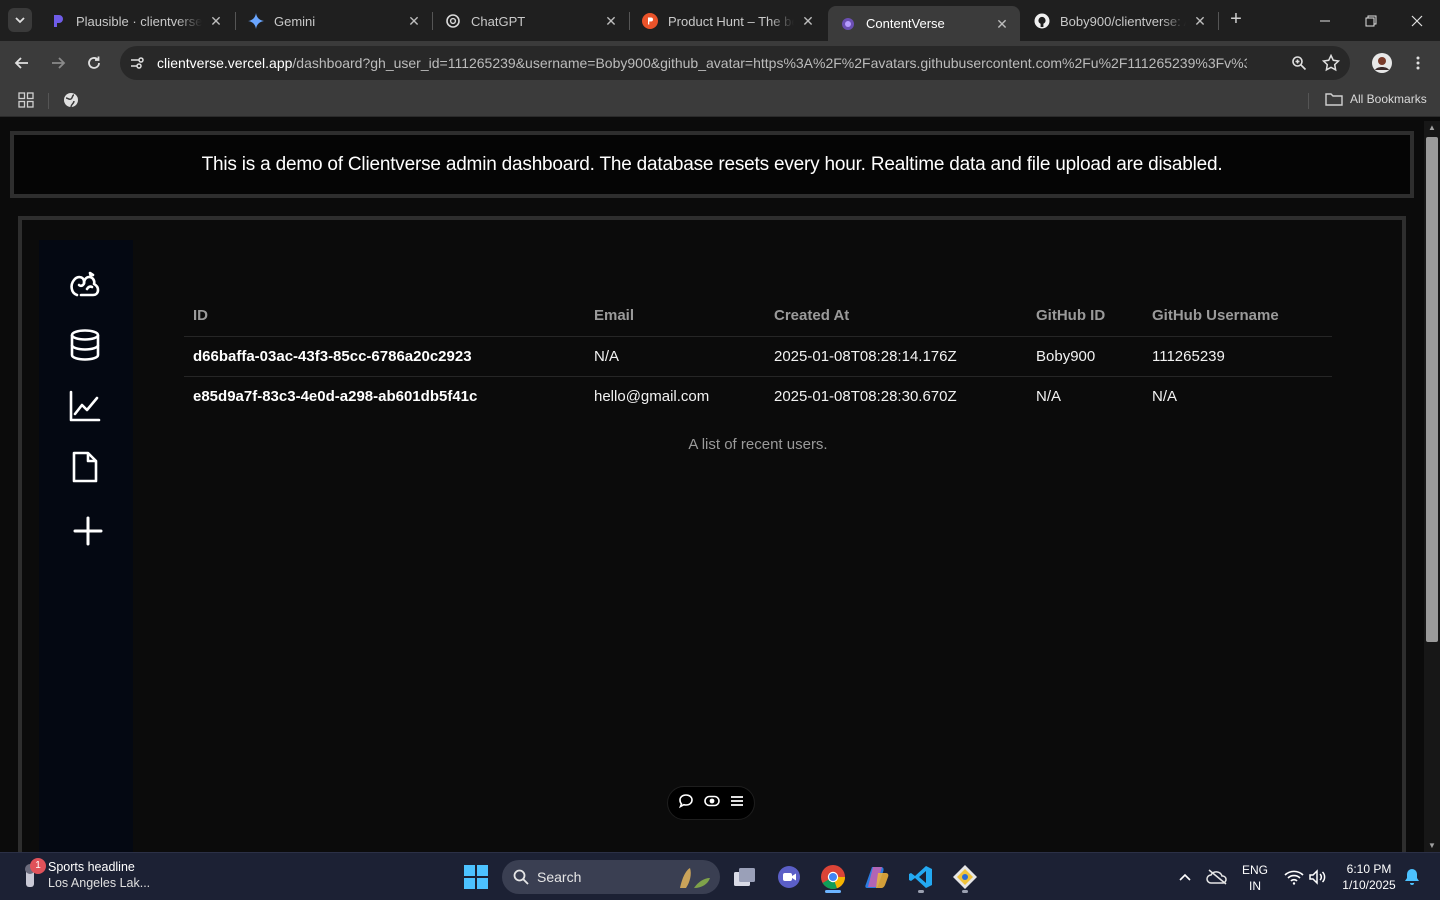 This screenshot has width=1440, height=900. What do you see at coordinates (334, 21) in the screenshot?
I see `tab-gemini: Gemini ✕` at bounding box center [334, 21].